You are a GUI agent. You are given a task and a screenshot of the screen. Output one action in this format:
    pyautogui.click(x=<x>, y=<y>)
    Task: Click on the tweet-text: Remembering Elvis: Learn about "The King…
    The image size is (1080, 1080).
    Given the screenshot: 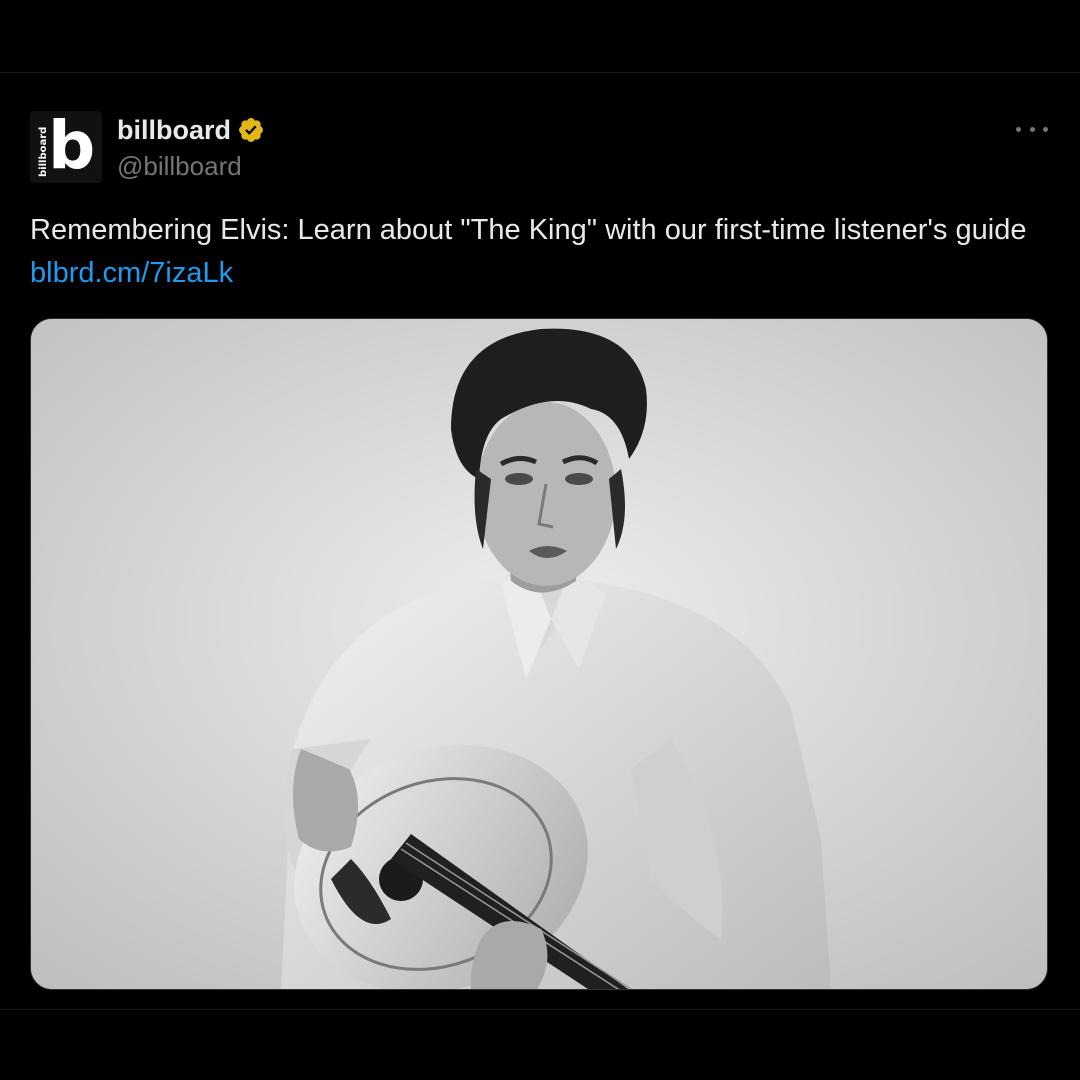 What is the action you would take?
    pyautogui.click(x=535, y=252)
    